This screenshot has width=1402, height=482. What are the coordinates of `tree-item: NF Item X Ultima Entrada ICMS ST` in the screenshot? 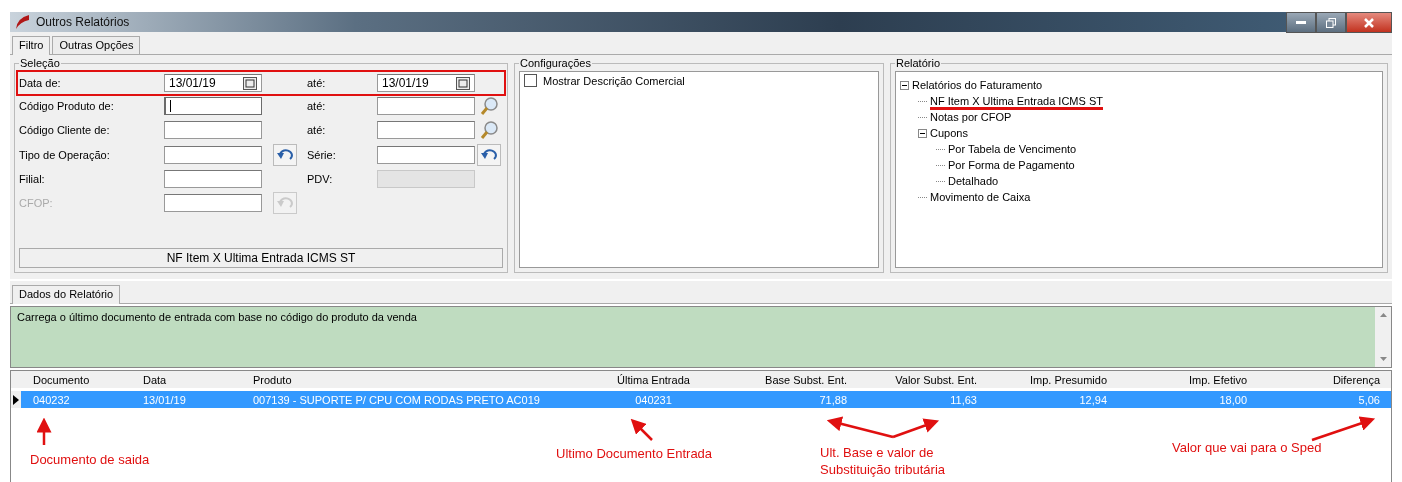 It's located at (1016, 101).